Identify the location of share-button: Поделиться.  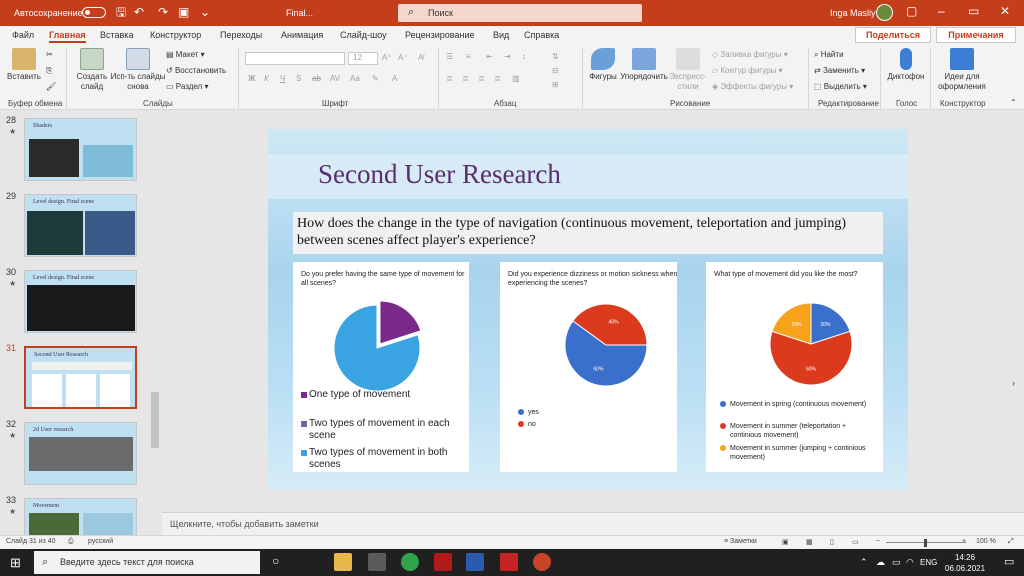
(893, 35).